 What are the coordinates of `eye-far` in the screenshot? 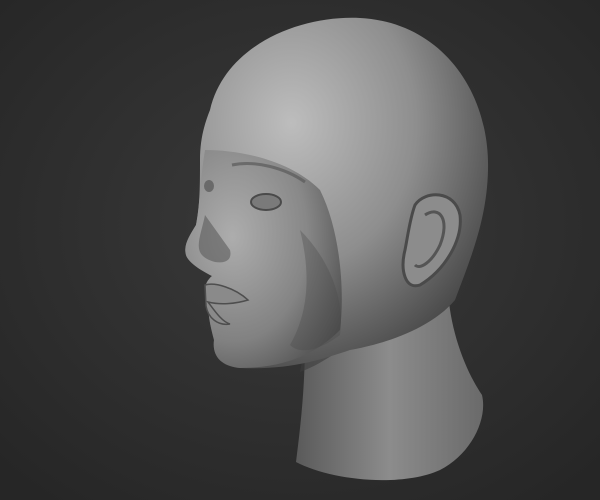 It's located at (209, 186).